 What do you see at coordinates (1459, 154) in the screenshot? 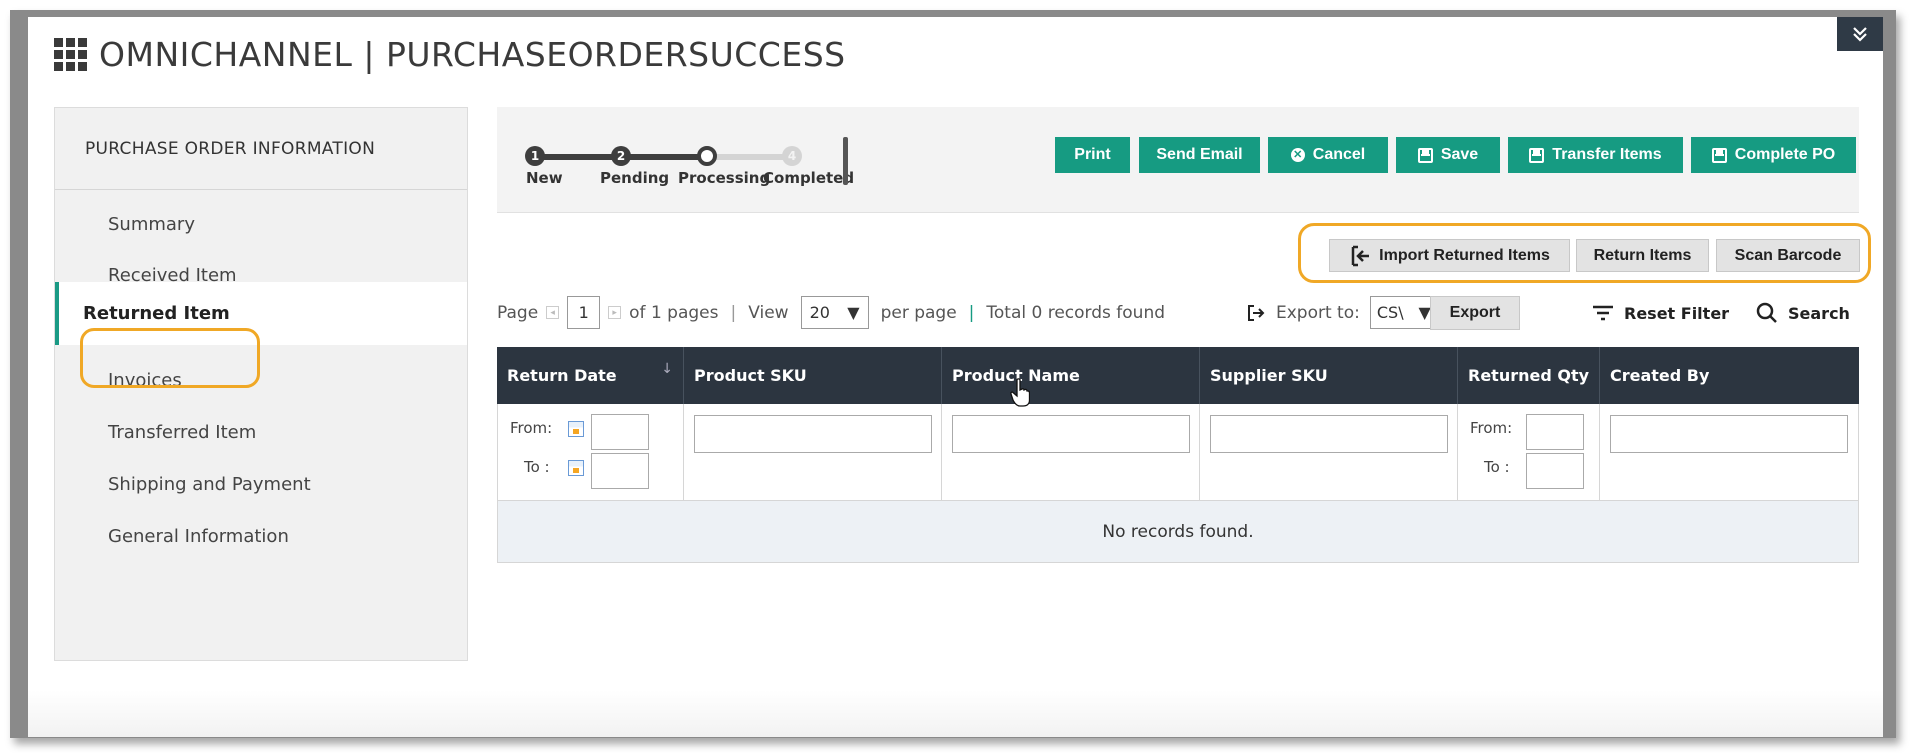
I see `save-button-label: Save` at bounding box center [1459, 154].